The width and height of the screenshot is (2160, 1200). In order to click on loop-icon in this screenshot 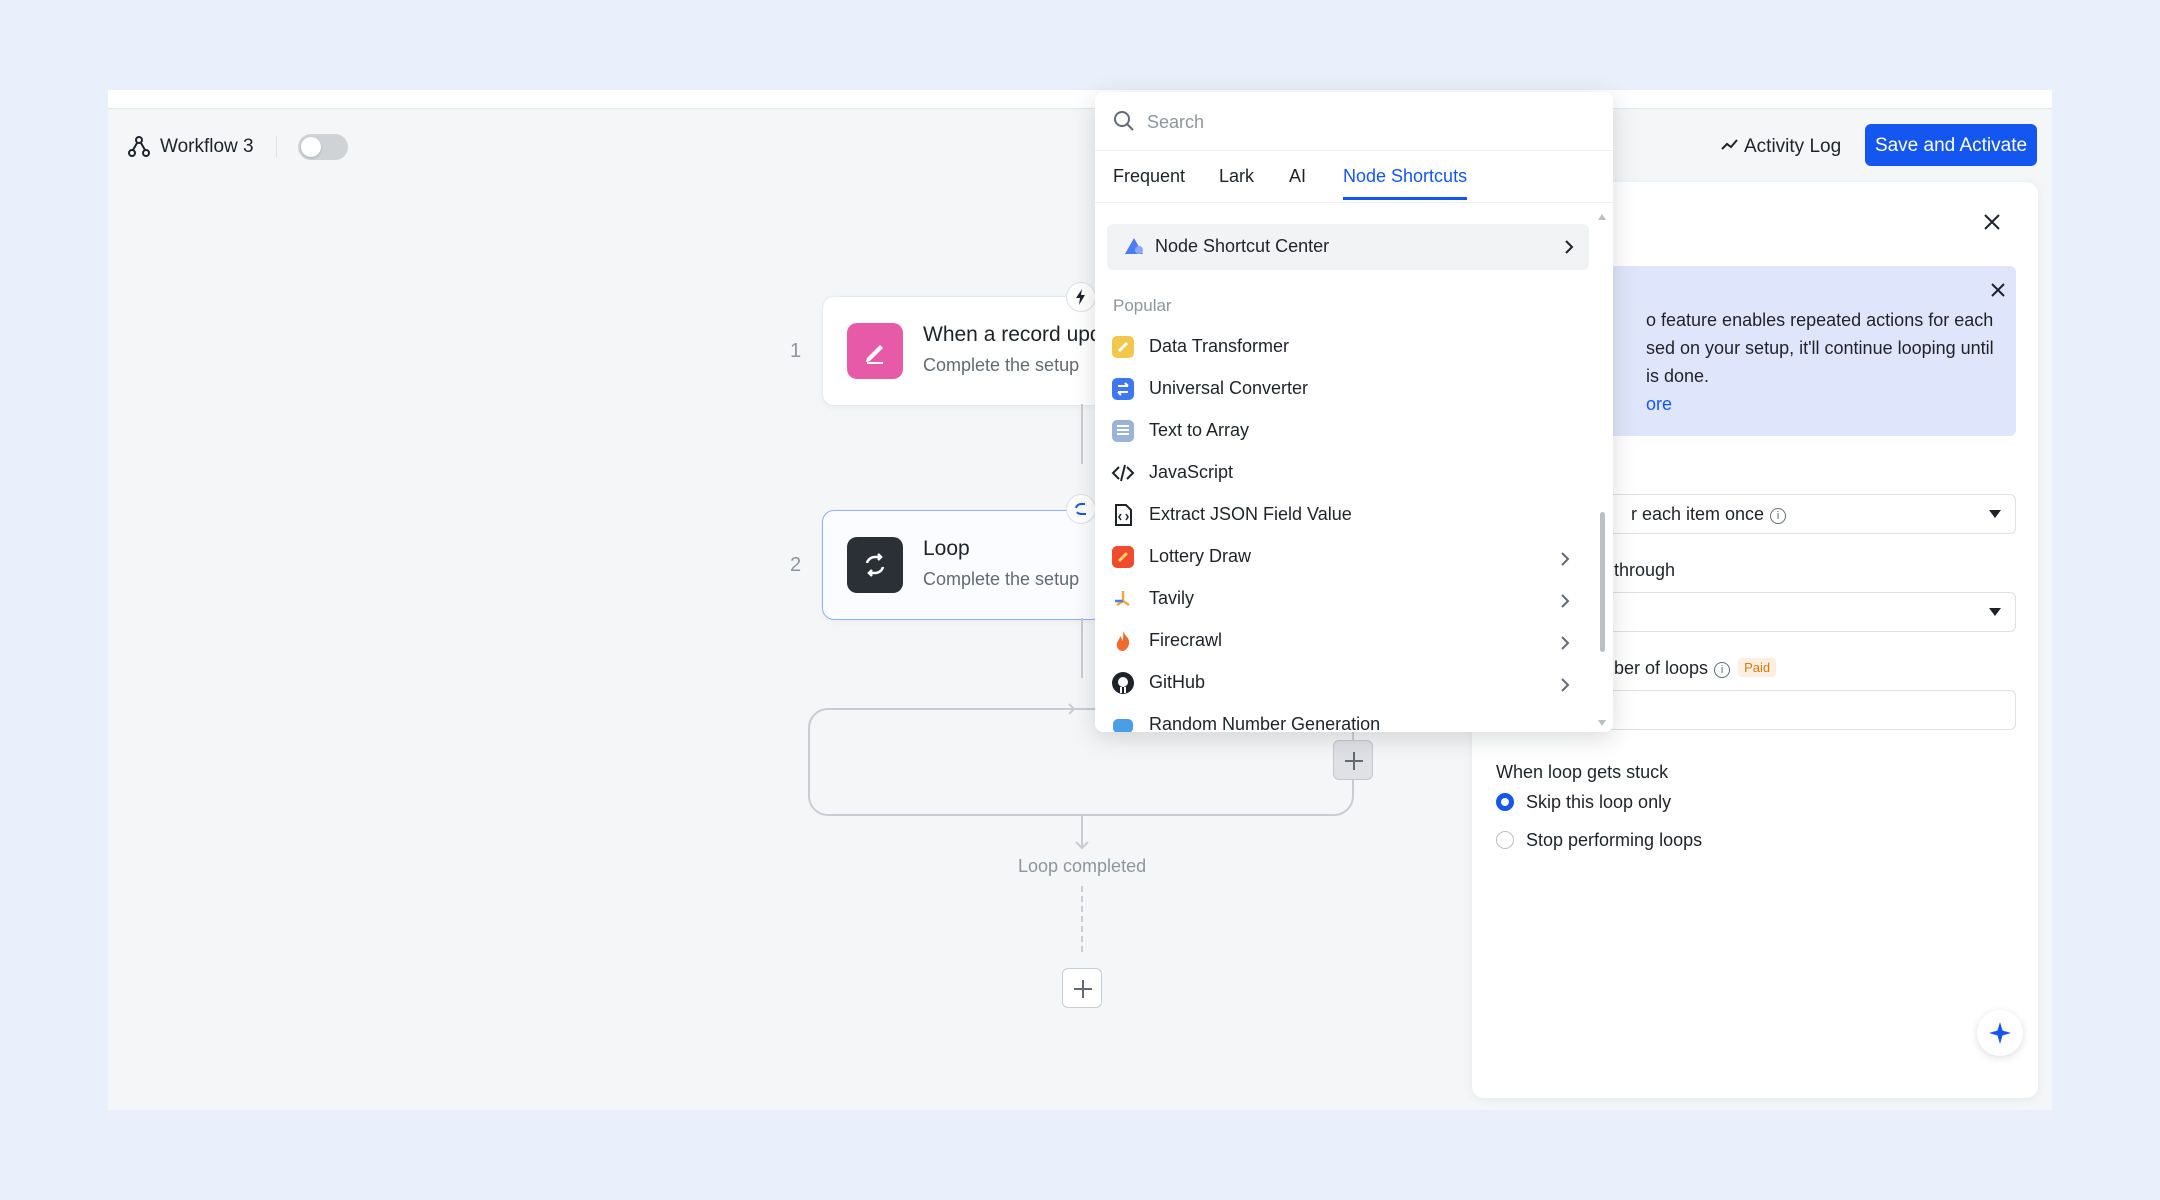, I will do `click(875, 565)`.